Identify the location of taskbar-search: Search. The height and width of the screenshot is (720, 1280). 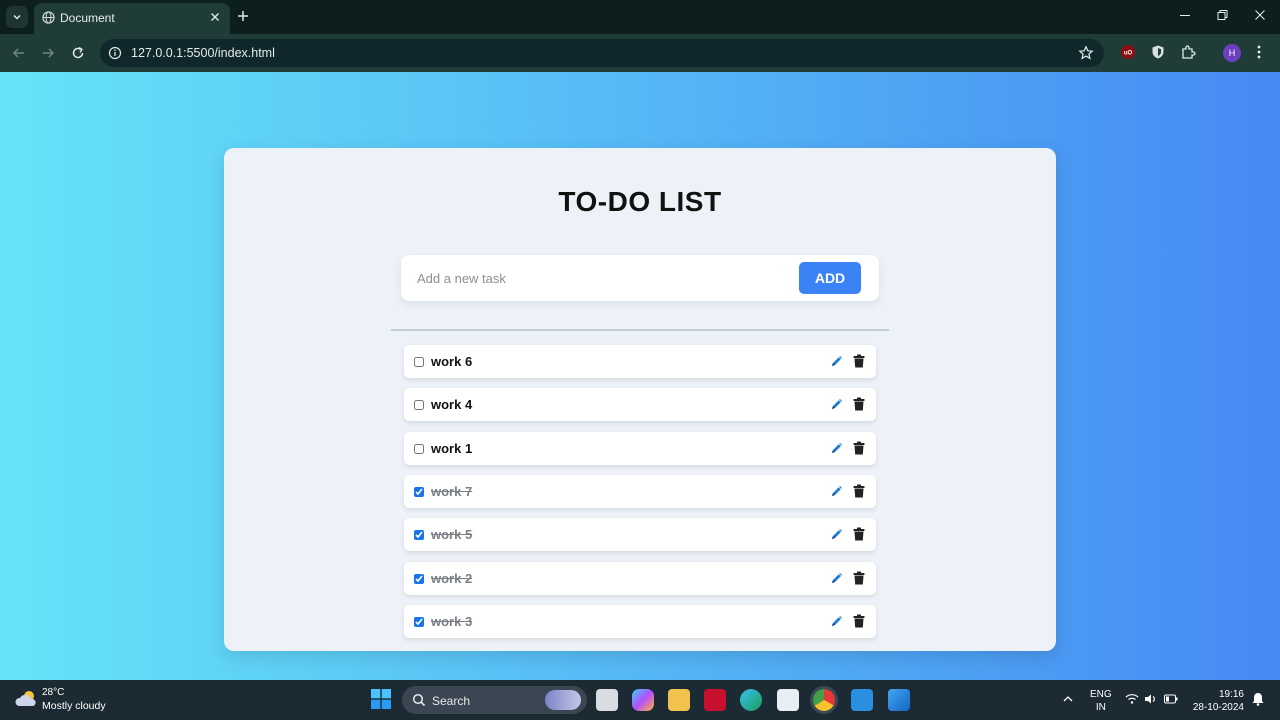
(494, 700).